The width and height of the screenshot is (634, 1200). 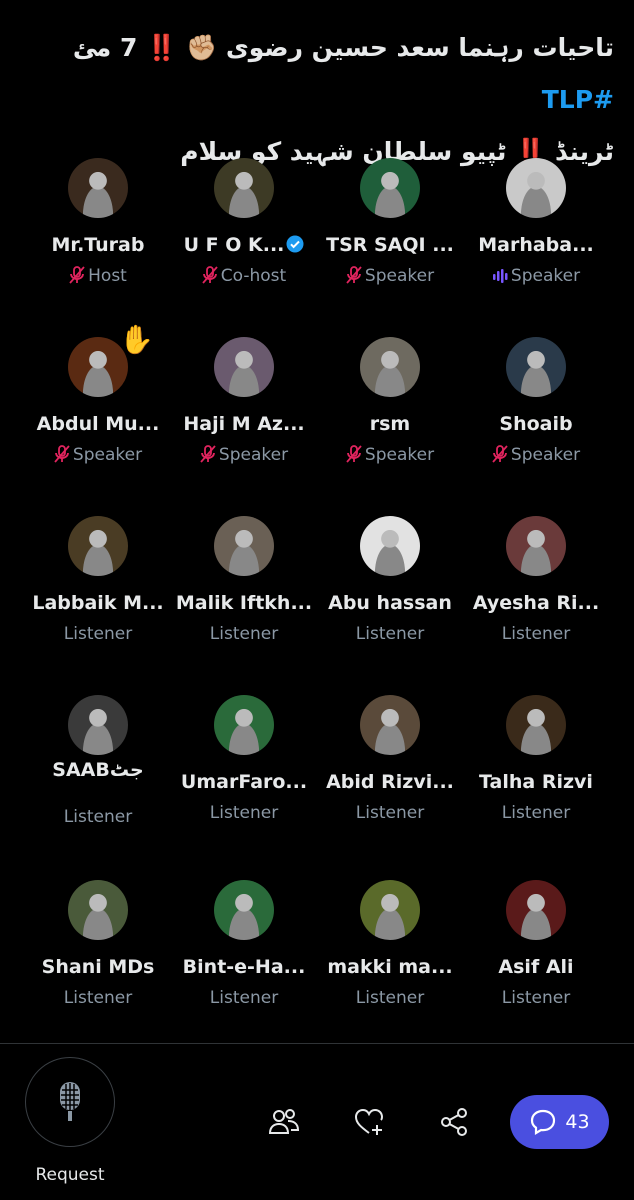 I want to click on request-mic-button, so click(x=70, y=1102).